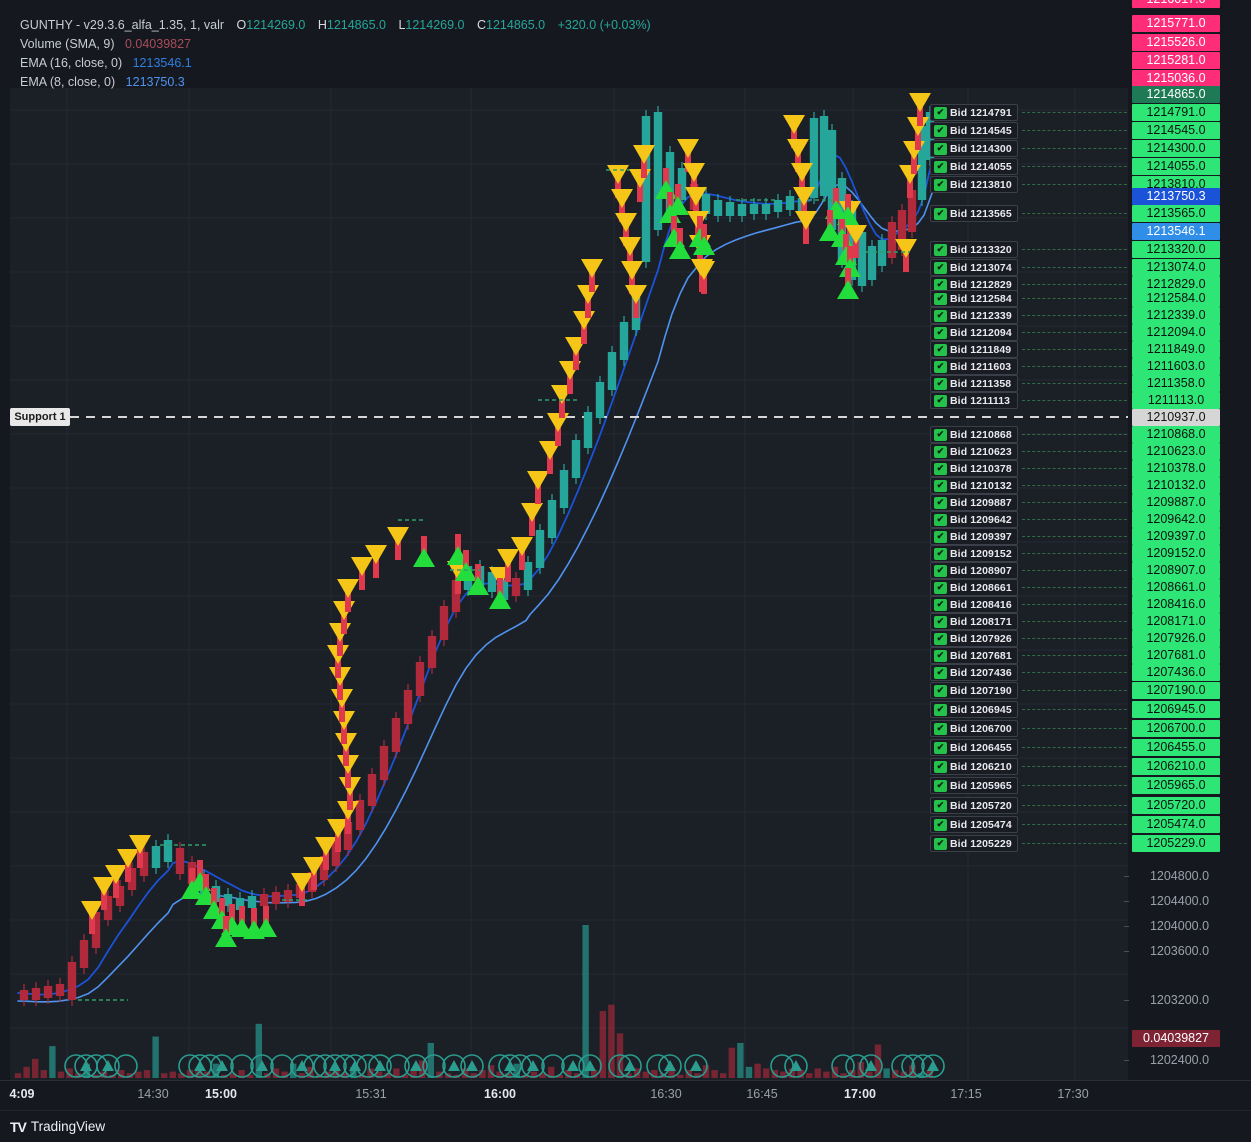  What do you see at coordinates (974, 213) in the screenshot?
I see `order-row-bid: ✔ Bid 1213565` at bounding box center [974, 213].